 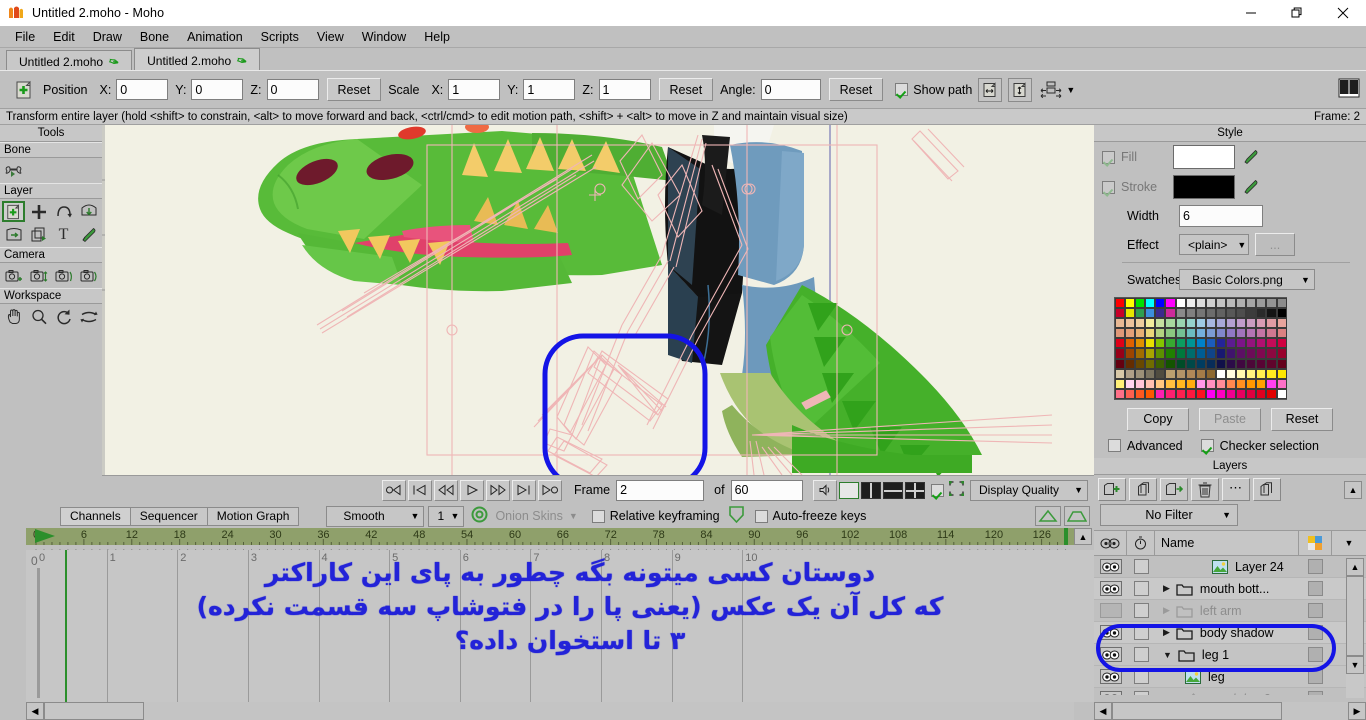 I want to click on table-row: ▼ leg 1, so click(x=1230, y=655).